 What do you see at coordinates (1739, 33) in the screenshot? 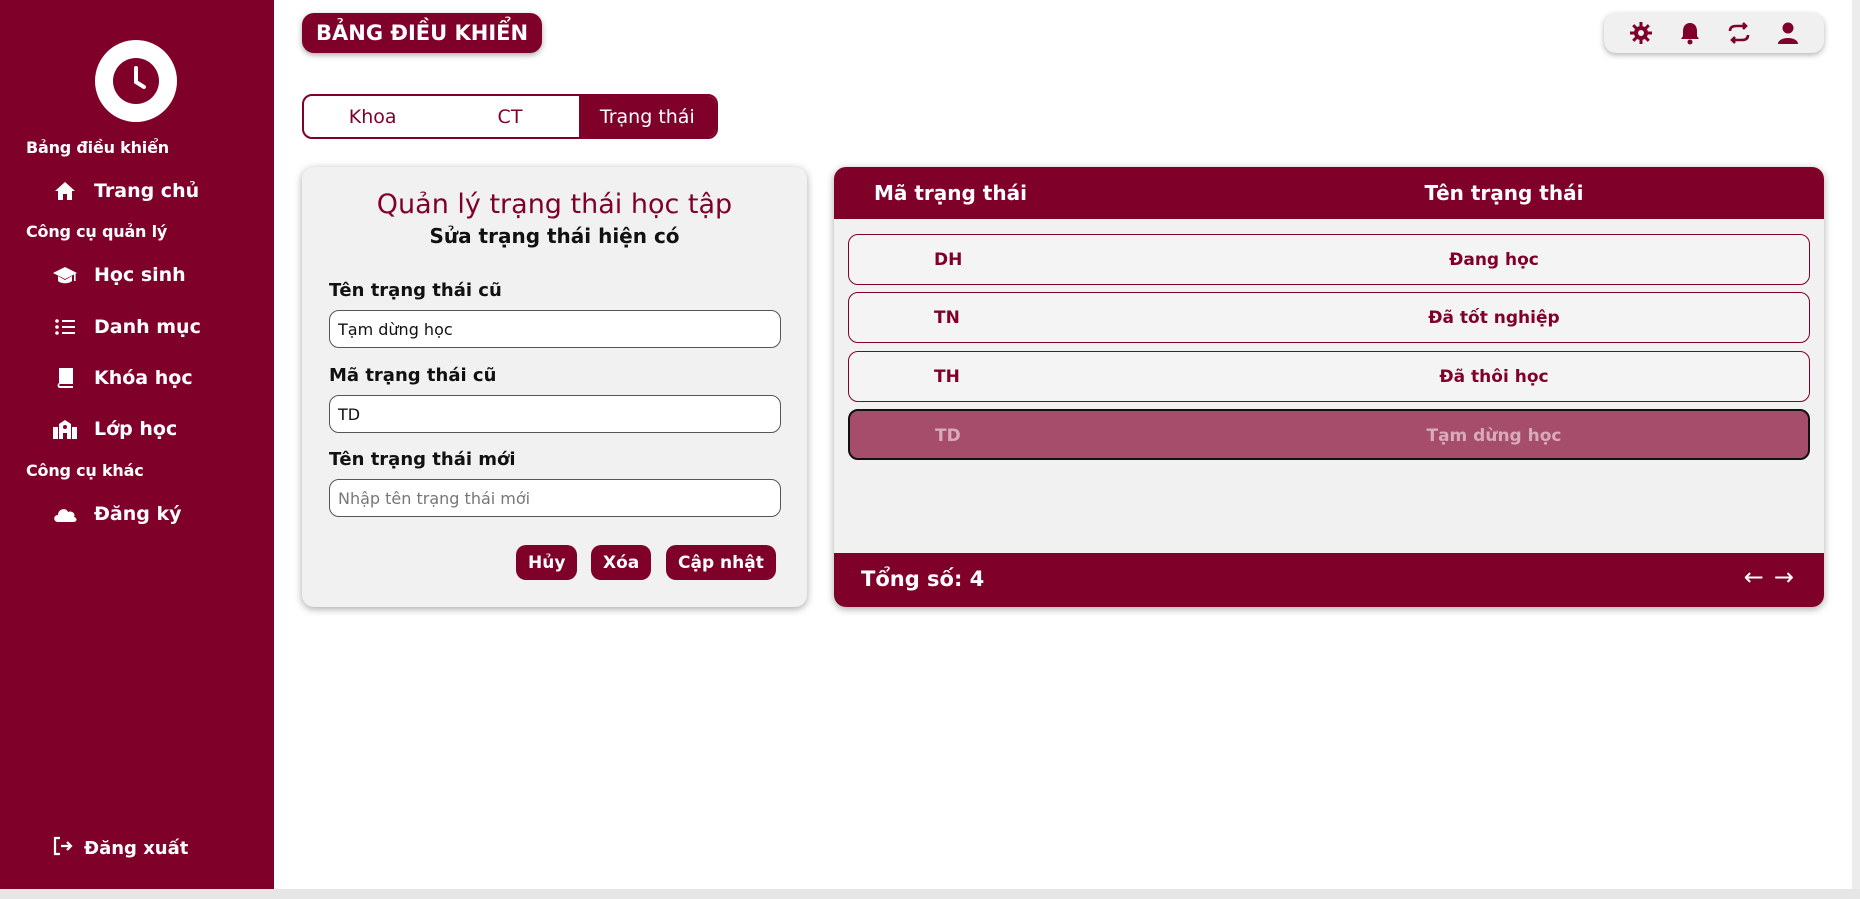
I see `sync-icon` at bounding box center [1739, 33].